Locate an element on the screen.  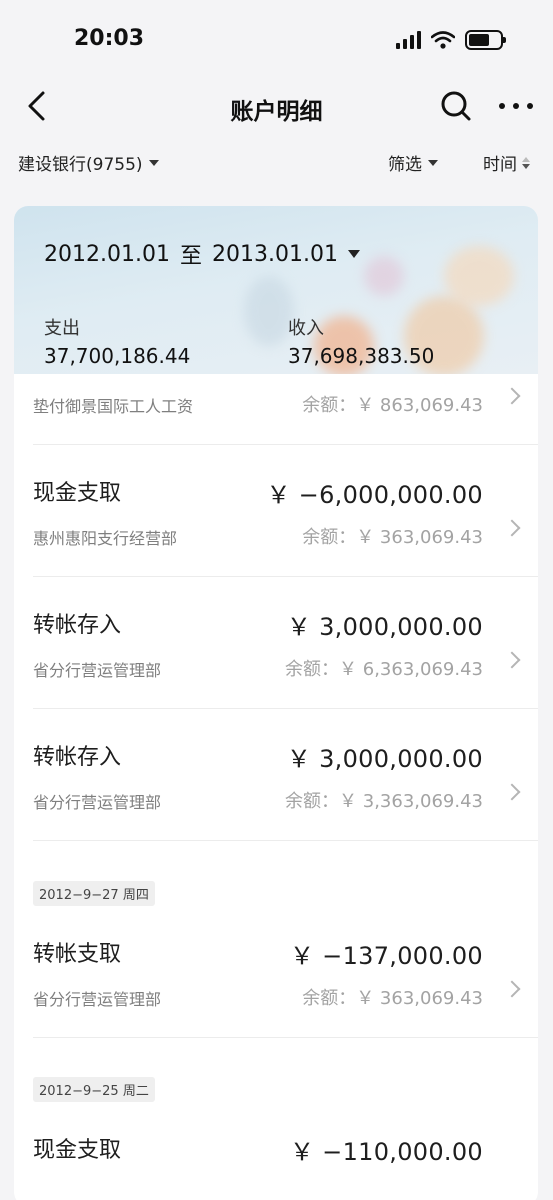
more-dots-icon is located at coordinates (516, 106).